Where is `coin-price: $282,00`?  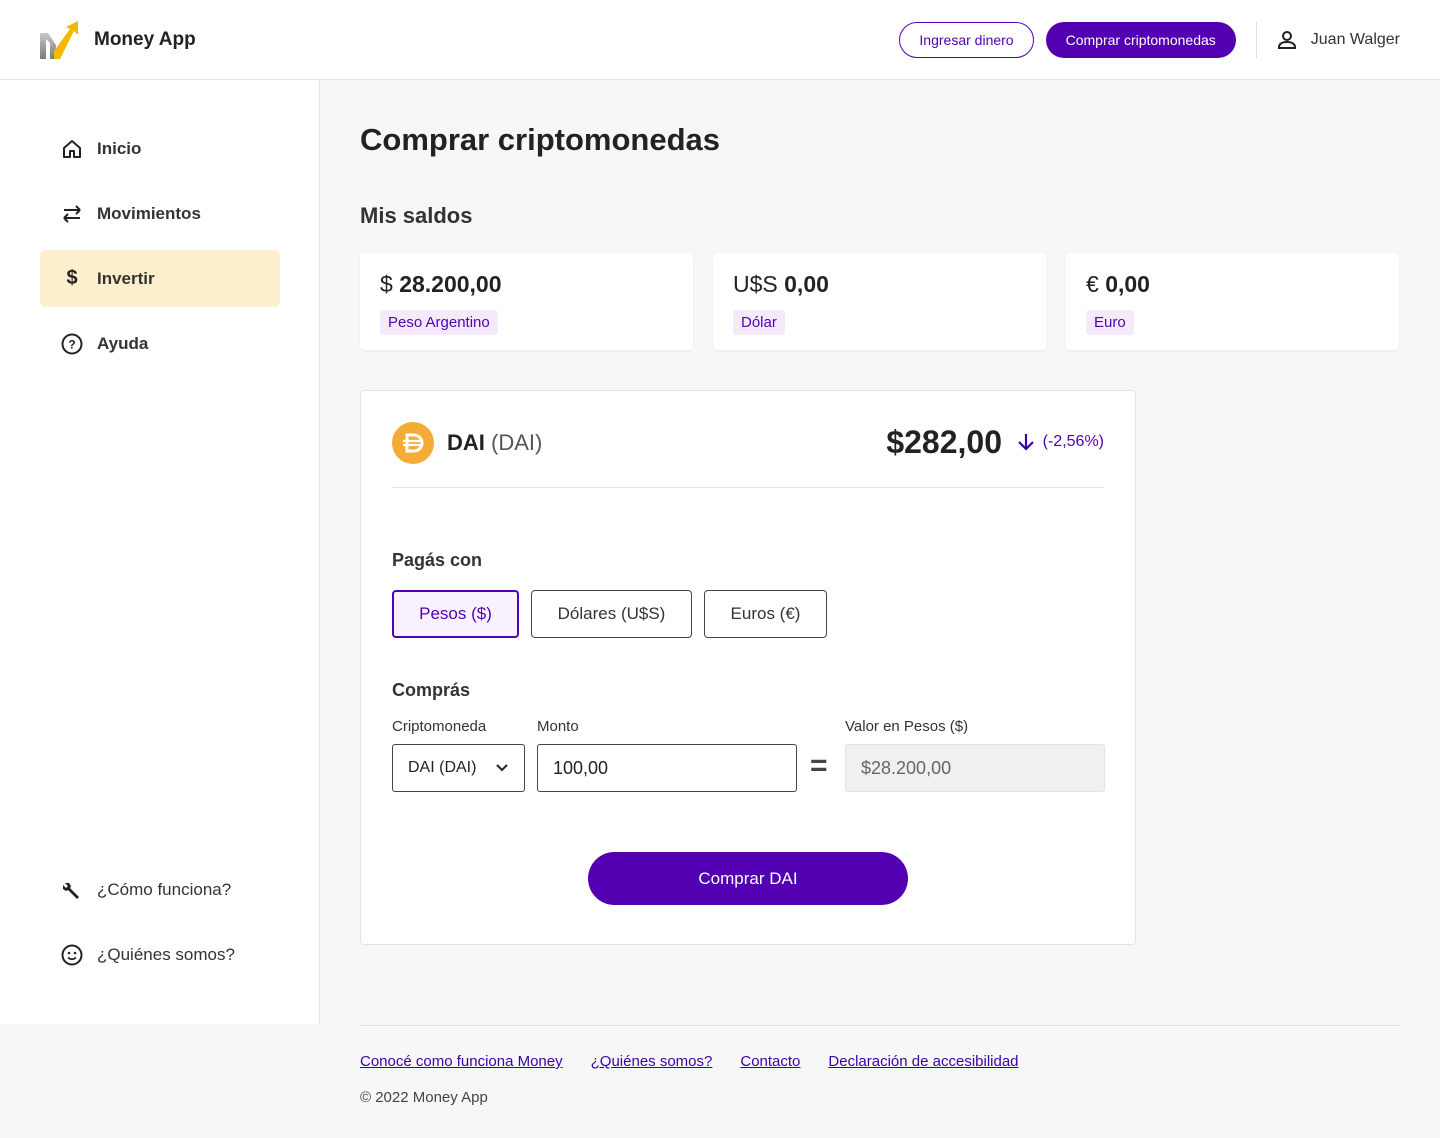
coin-price: $282,00 is located at coordinates (944, 442).